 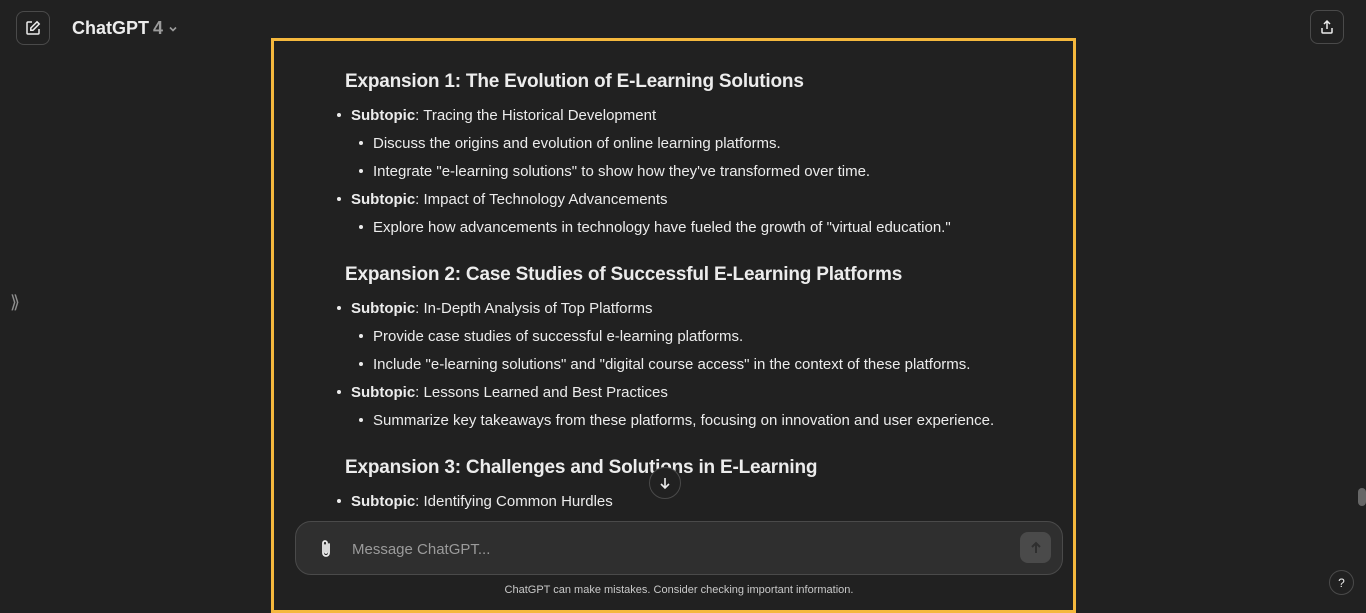 What do you see at coordinates (541, 199) in the screenshot?
I see `subtopic-text: : Impact of Technology Advancements` at bounding box center [541, 199].